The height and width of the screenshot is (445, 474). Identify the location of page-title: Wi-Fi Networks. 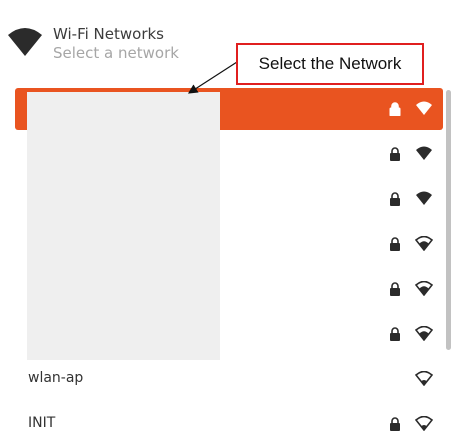
(108, 34).